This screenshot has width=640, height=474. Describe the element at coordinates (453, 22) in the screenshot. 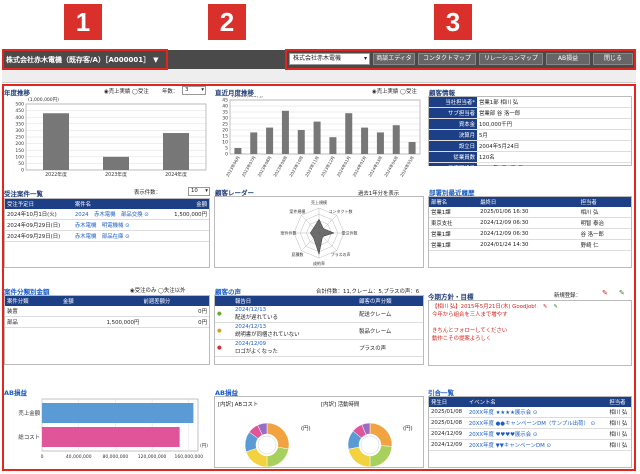

I see `callout-3: 3` at that location.